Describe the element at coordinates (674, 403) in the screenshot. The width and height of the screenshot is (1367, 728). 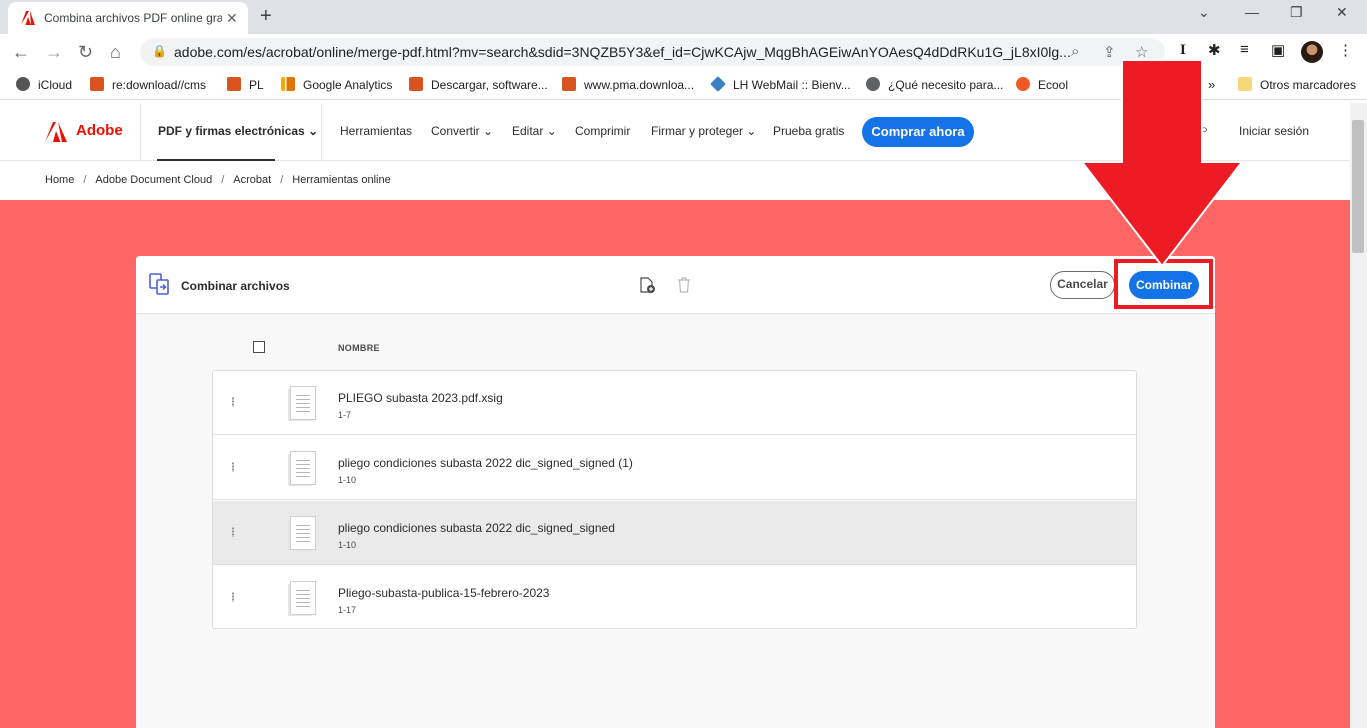
I see `table-row: PLIEGO subasta 2023.pdf.xsig 1-7` at that location.